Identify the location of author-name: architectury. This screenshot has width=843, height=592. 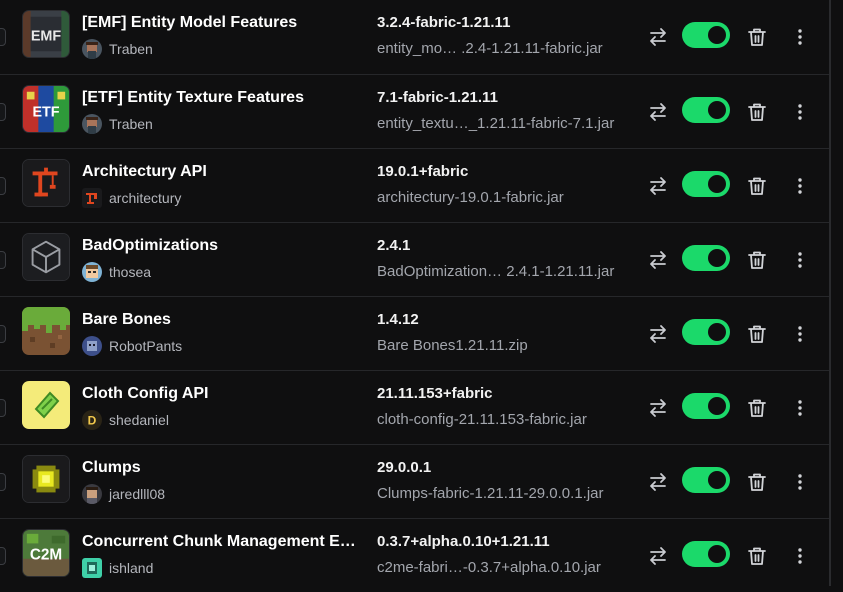
(145, 198).